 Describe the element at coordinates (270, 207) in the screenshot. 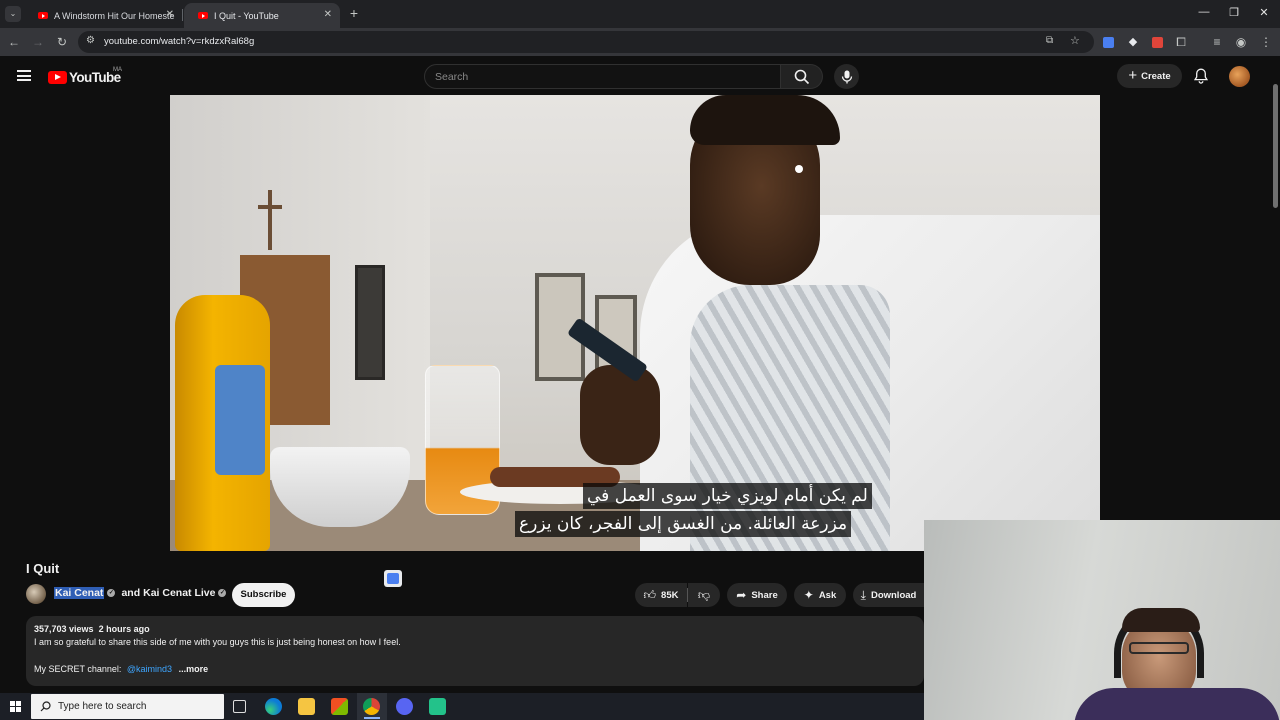

I see `video-frame-crucifix-bar` at that location.